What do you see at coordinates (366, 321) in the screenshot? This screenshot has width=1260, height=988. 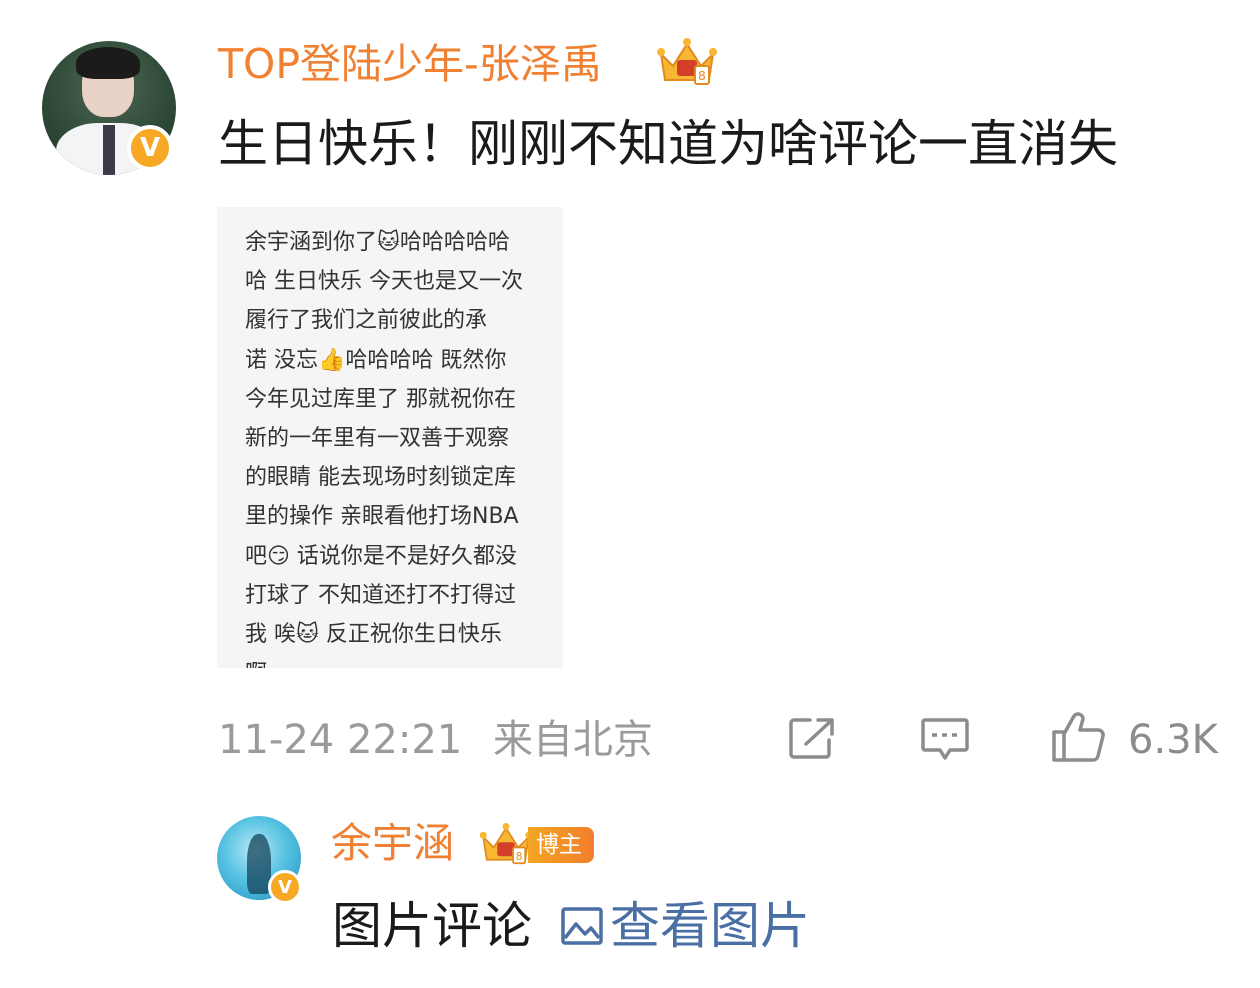 I see `attachment-text-line: 履行了我们之前彼此的承` at bounding box center [366, 321].